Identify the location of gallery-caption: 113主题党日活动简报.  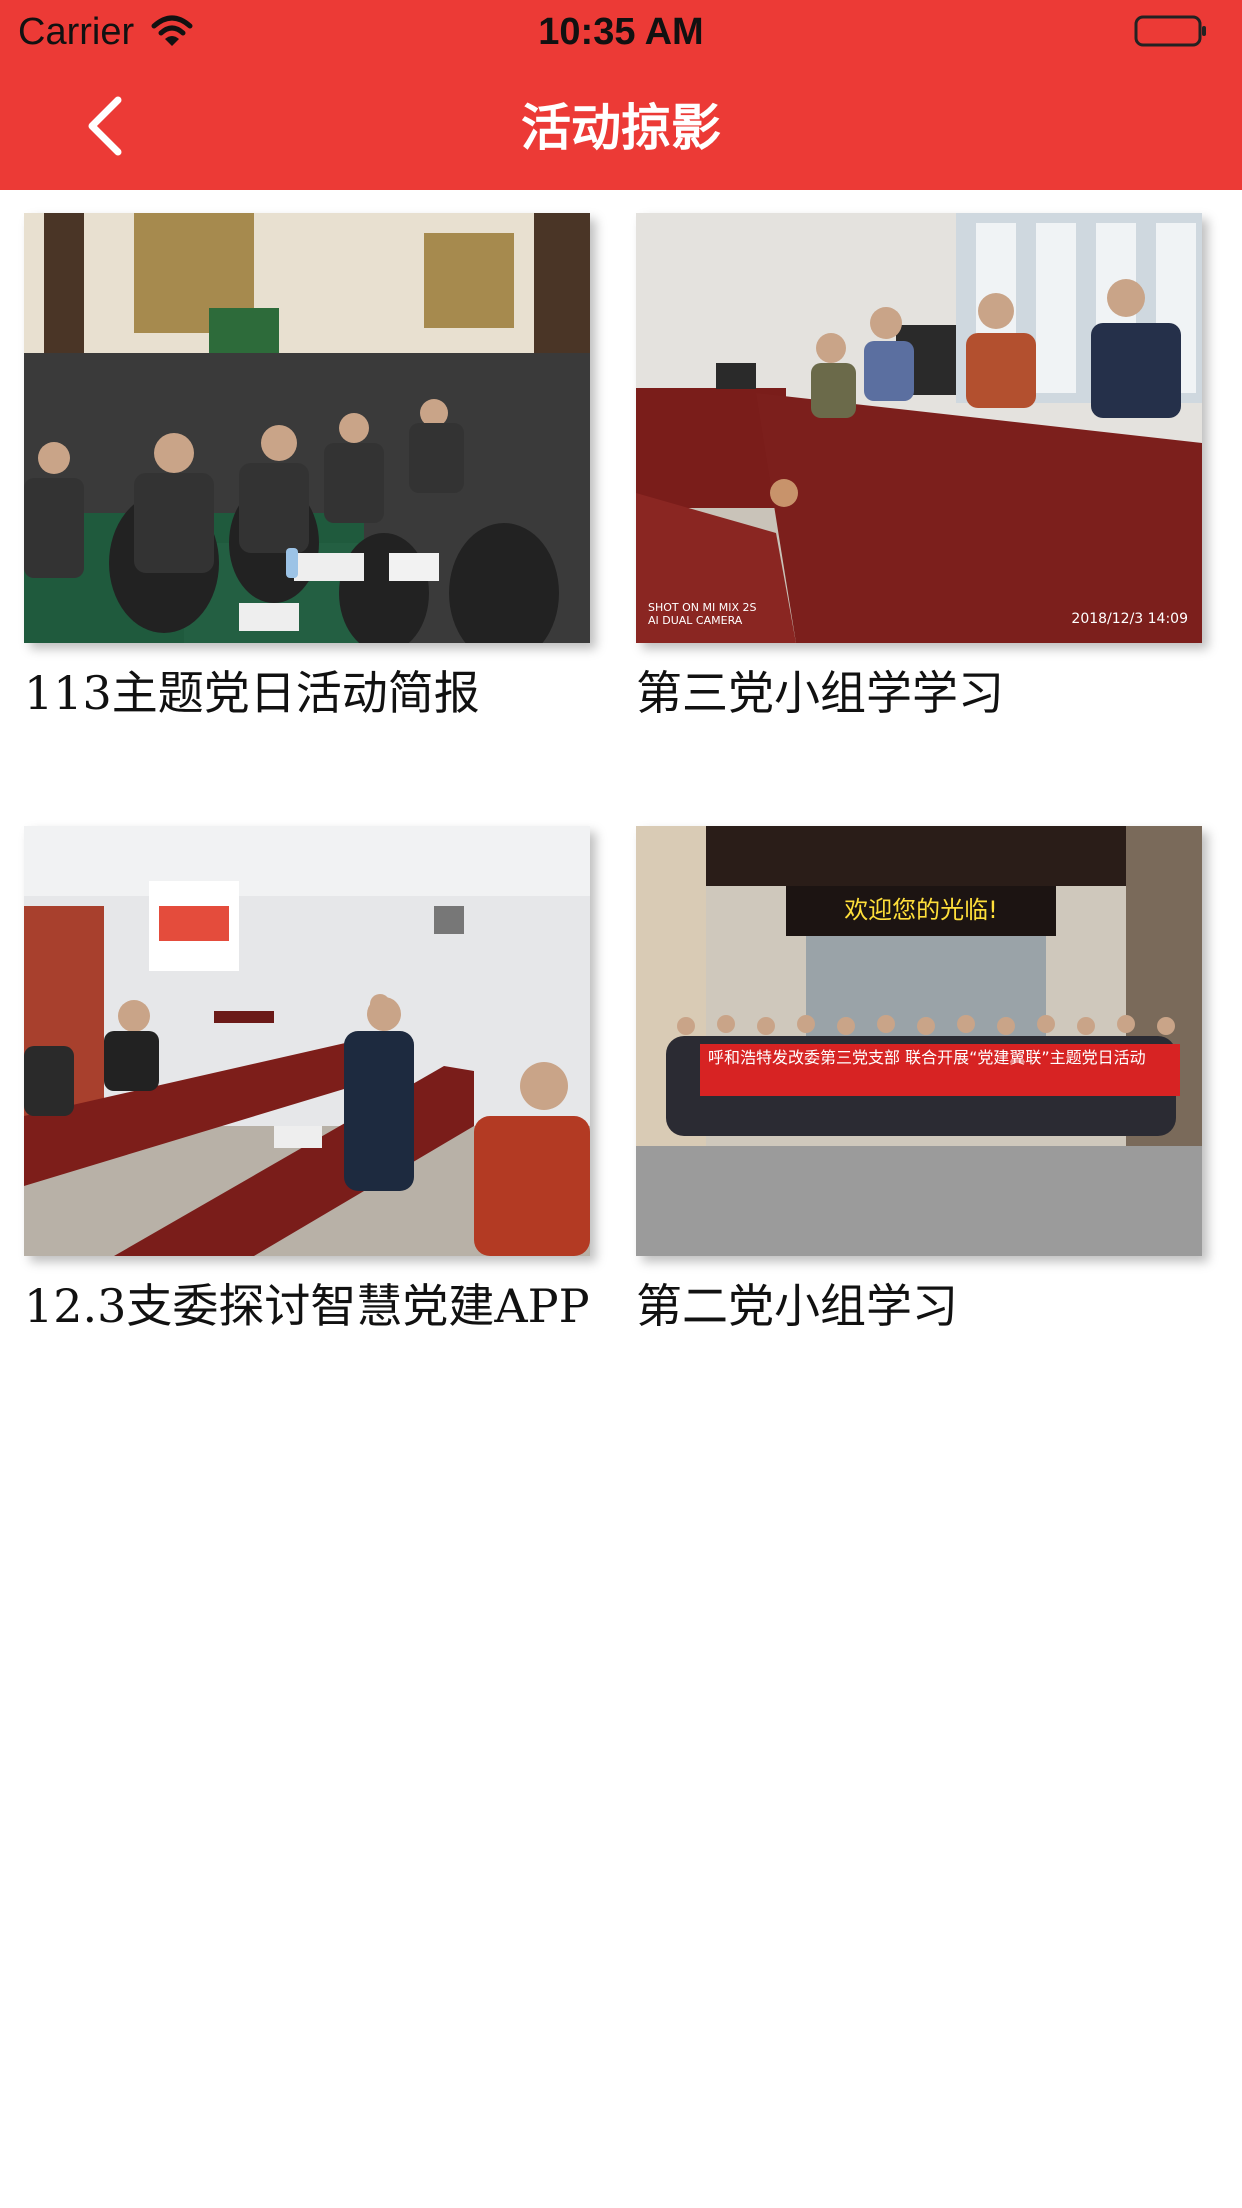
(307, 693).